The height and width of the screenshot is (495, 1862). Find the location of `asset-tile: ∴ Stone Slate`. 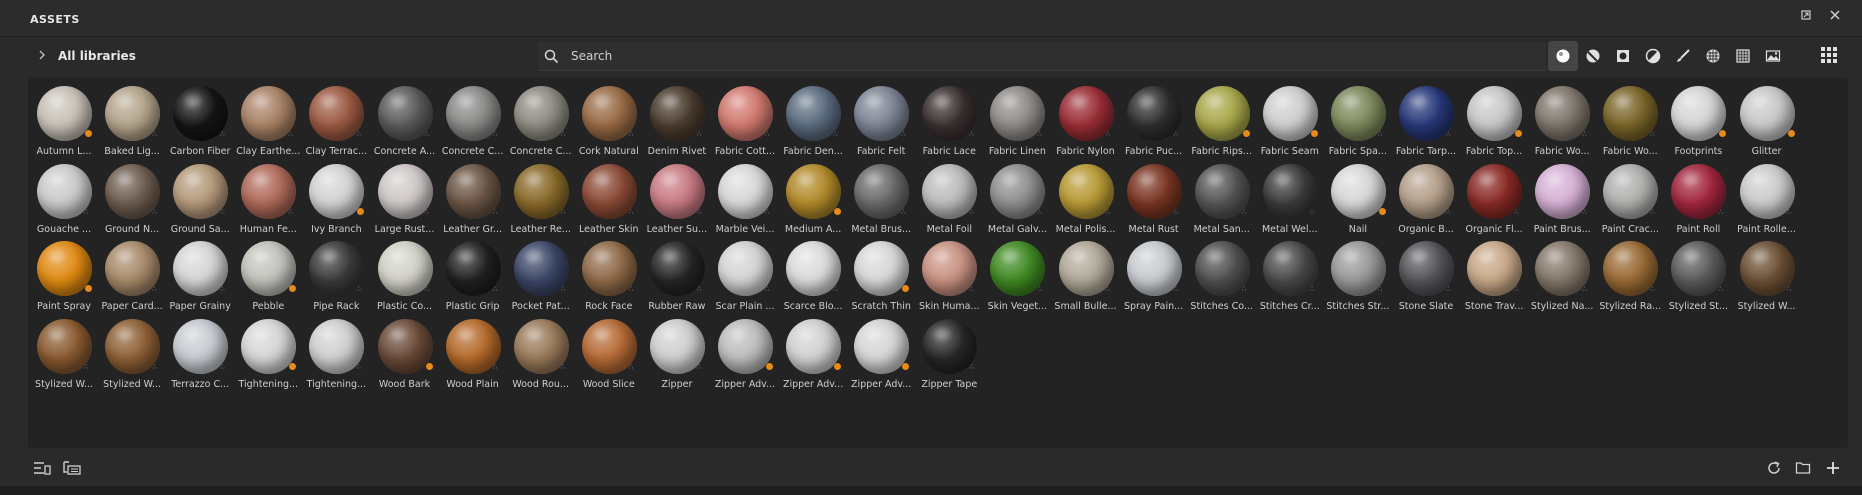

asset-tile: ∴ Stone Slate is located at coordinates (1425, 274).